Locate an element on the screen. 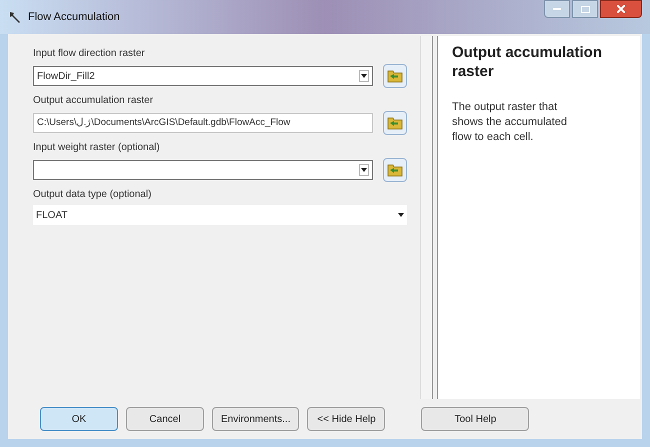 The width and height of the screenshot is (650, 447). input-field: C:\Users\ژ.ل\Documents\ArcGIS\Default.gdb\FlowAcc_Flow is located at coordinates (203, 123).